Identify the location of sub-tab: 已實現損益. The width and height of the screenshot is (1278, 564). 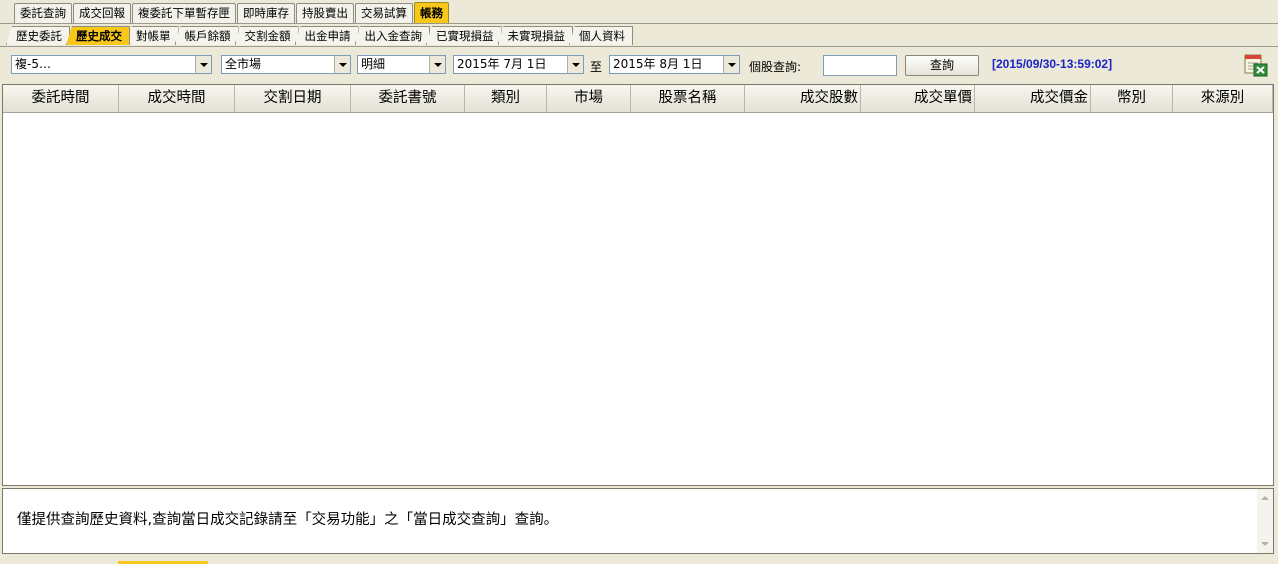
(464, 35).